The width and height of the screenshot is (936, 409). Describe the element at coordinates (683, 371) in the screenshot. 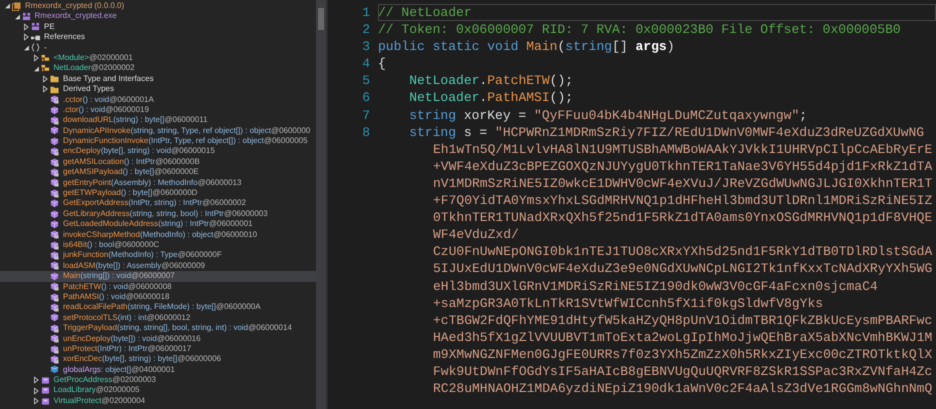

I see `code-line: Fwk9UtDWnFfOGdYsIF5aHAIcB8gEBNVUgQuUQRVRF8ZSkR1SSPac3RxZVNfaH4Zc` at that location.